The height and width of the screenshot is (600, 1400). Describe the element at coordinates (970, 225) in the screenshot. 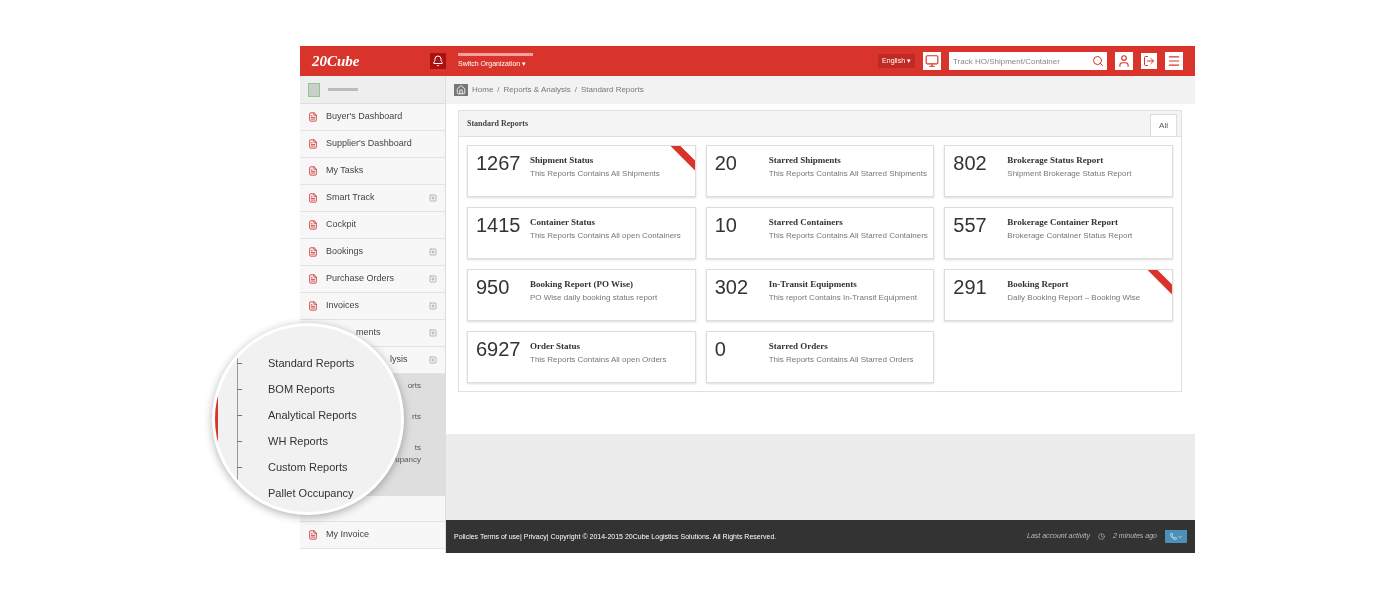

I see `report-count: 557` at that location.